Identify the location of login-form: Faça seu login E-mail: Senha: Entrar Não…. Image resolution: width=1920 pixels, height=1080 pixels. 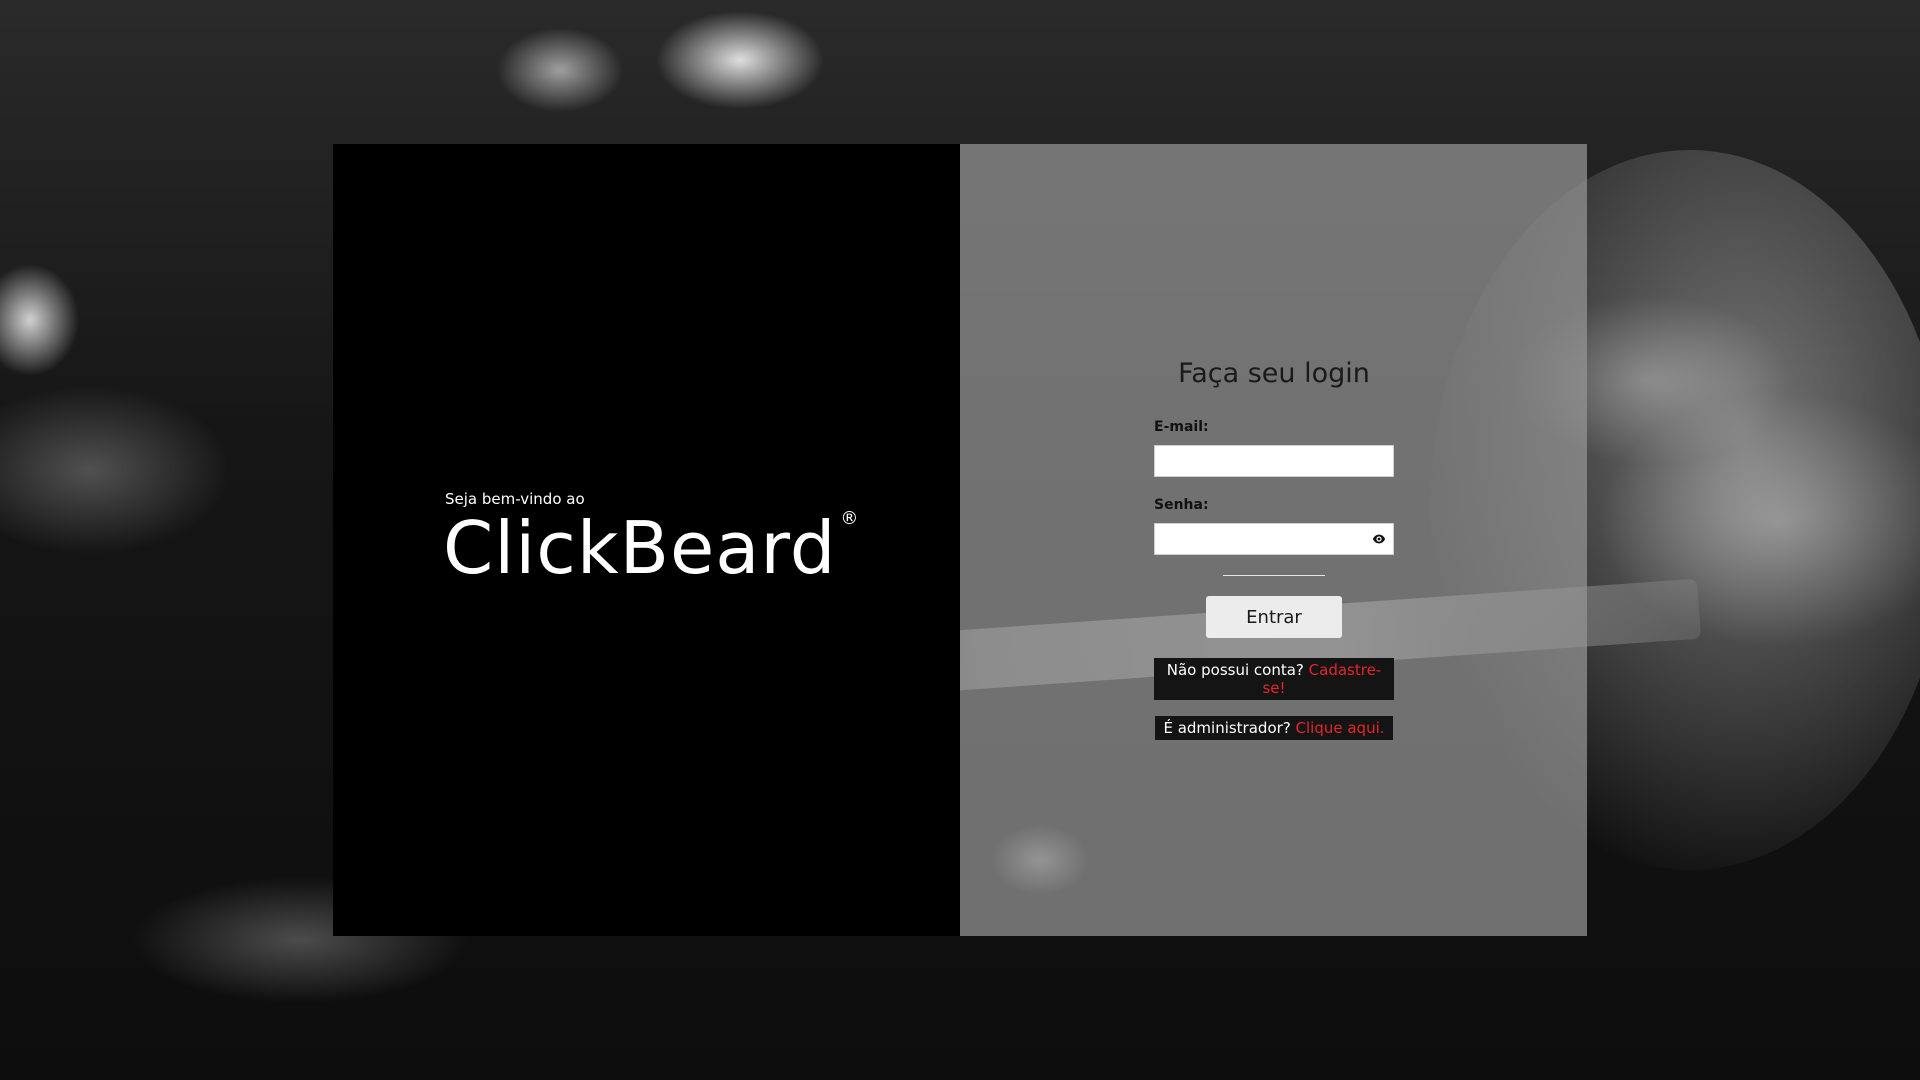
(1274, 557).